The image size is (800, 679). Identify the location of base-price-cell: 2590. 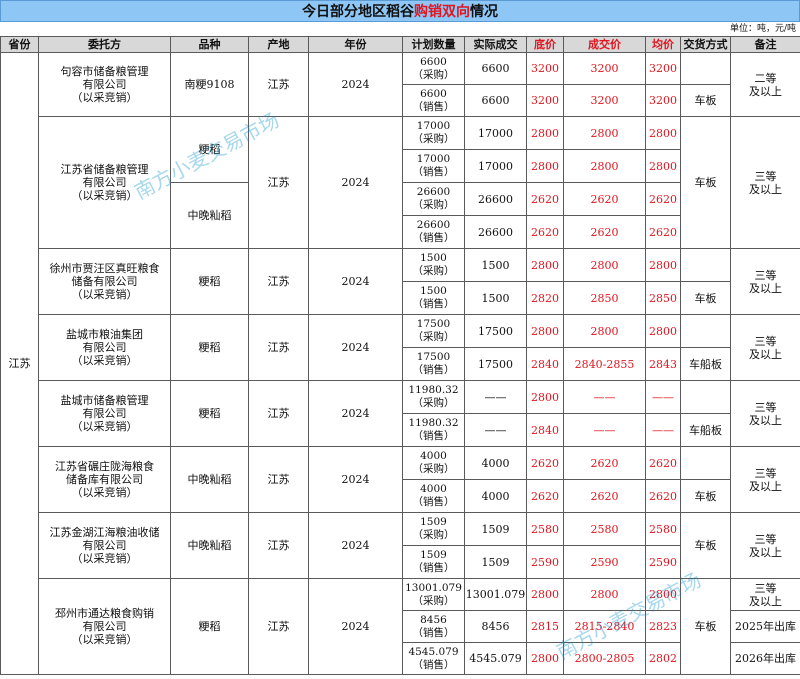
(545, 562).